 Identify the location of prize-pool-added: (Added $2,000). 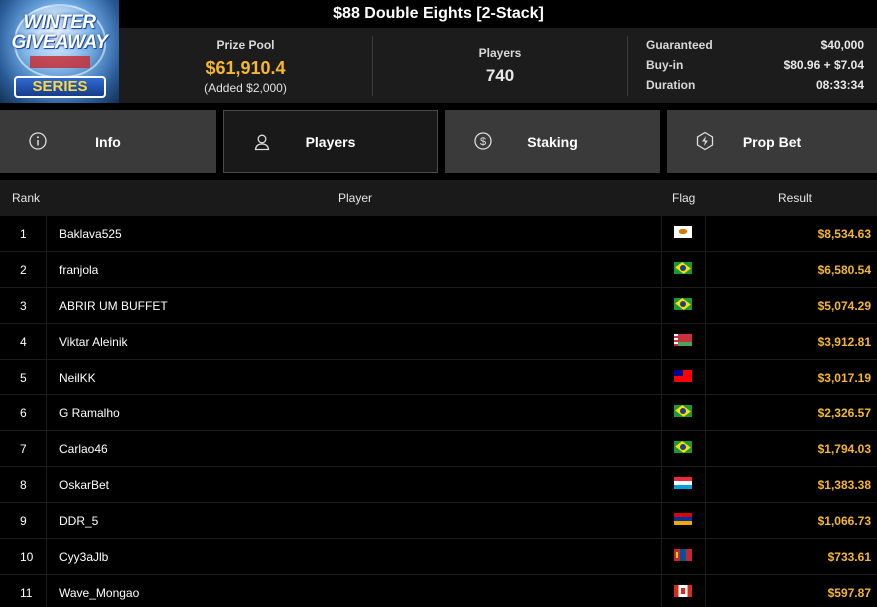
(245, 88).